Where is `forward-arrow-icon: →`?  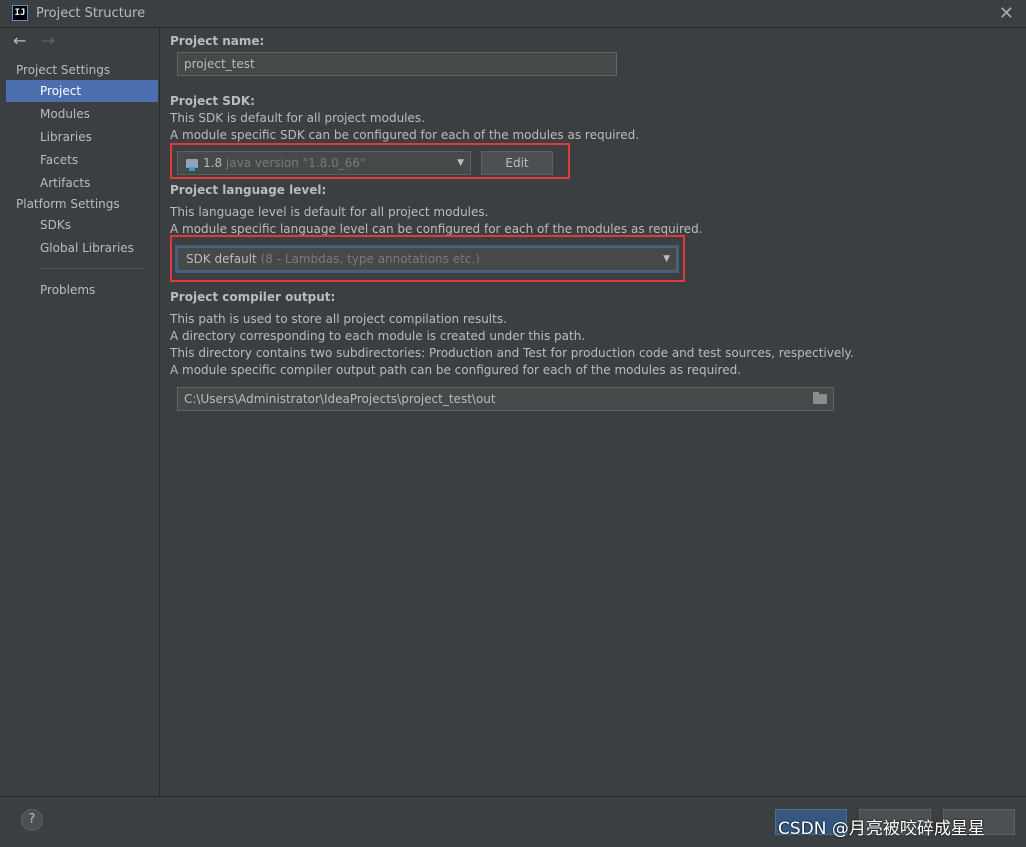
forward-arrow-icon: → is located at coordinates (48, 40).